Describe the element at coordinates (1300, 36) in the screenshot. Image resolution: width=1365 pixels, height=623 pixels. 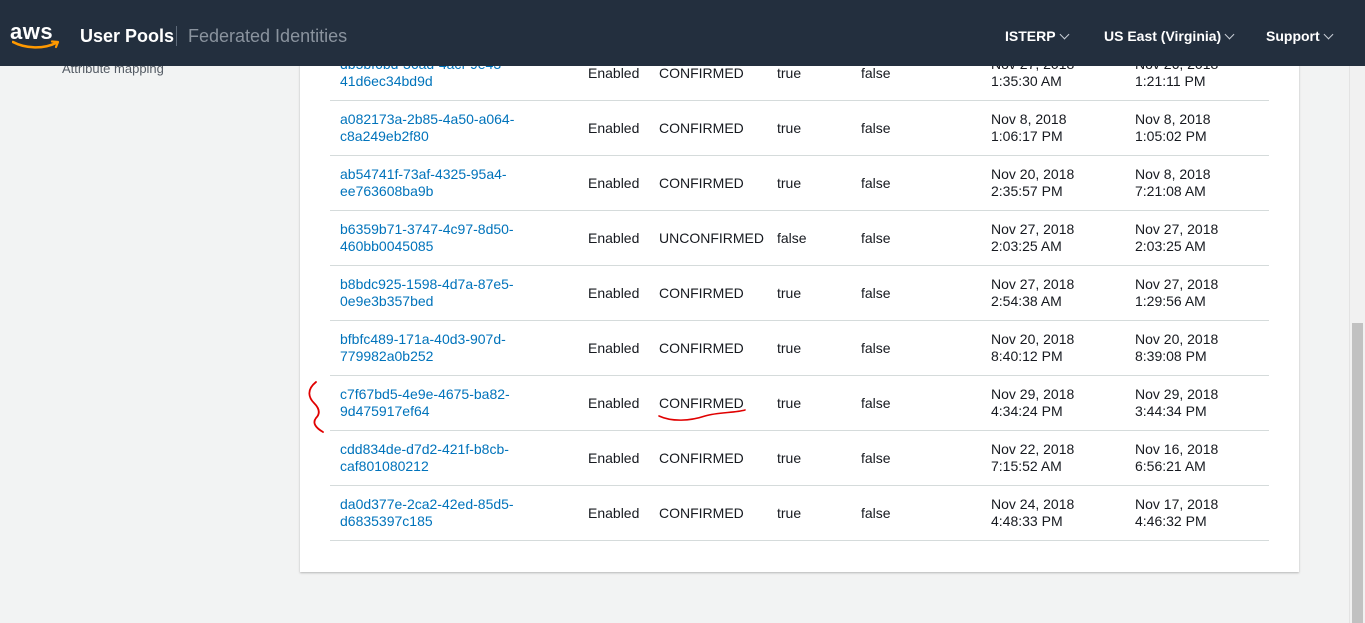
I see `support-menu: Support` at that location.